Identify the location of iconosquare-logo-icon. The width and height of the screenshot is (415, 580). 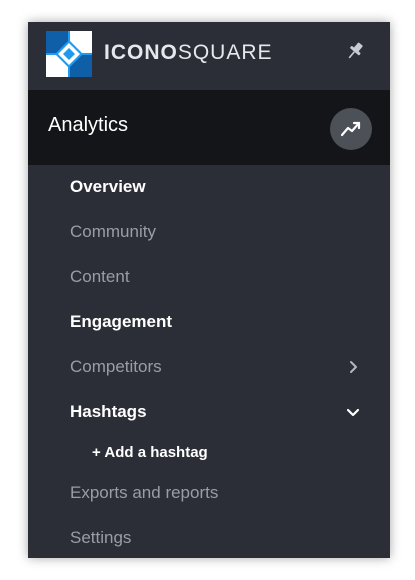
(69, 54).